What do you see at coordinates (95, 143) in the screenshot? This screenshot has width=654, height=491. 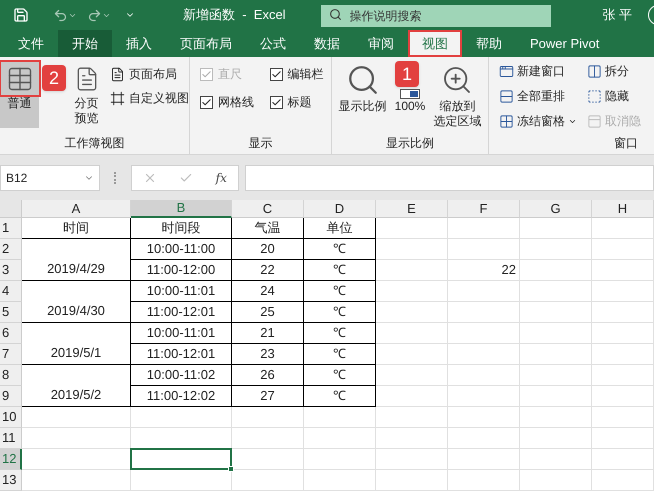 I see `group-label: 工作簿视图` at bounding box center [95, 143].